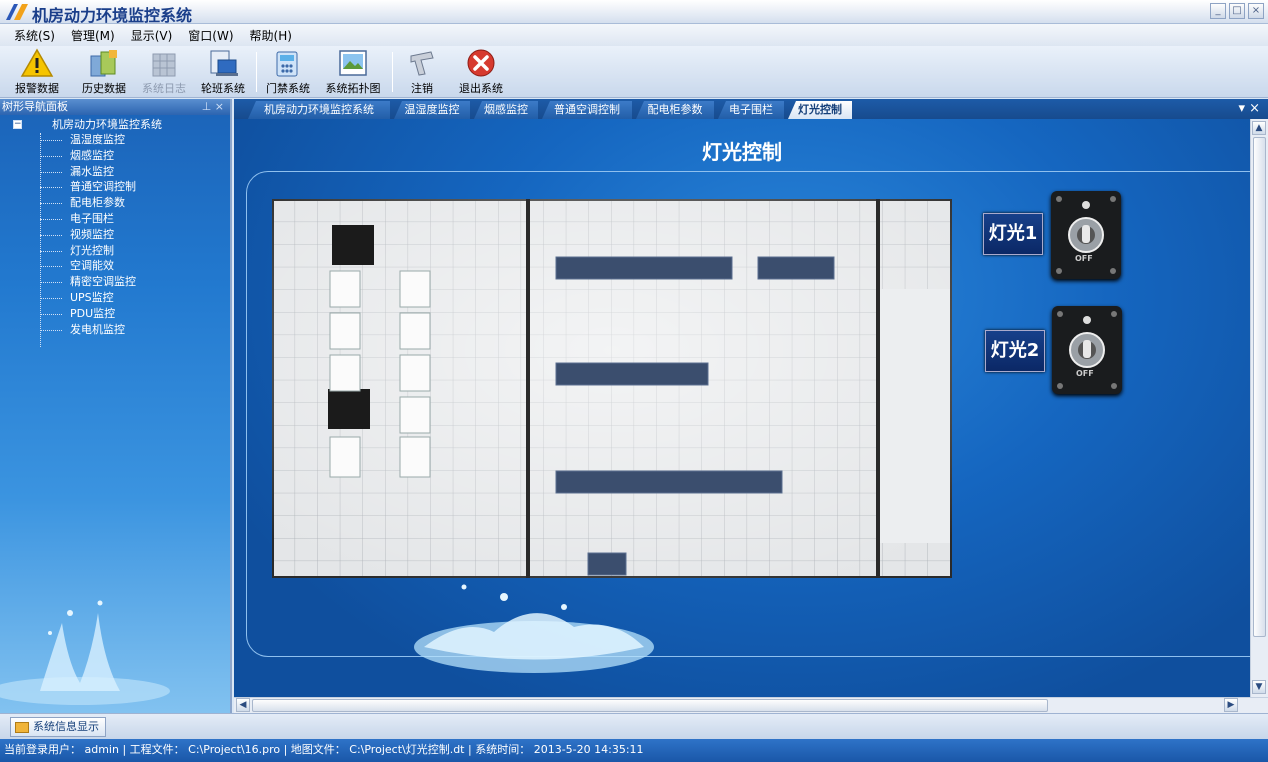 This screenshot has width=1268, height=762. I want to click on shift-system-button: 轮班系统, so click(223, 72).